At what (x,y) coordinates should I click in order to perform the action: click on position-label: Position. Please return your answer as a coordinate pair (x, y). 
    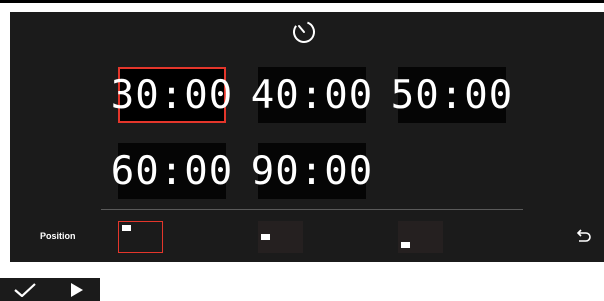
    Looking at the image, I should click on (58, 236).